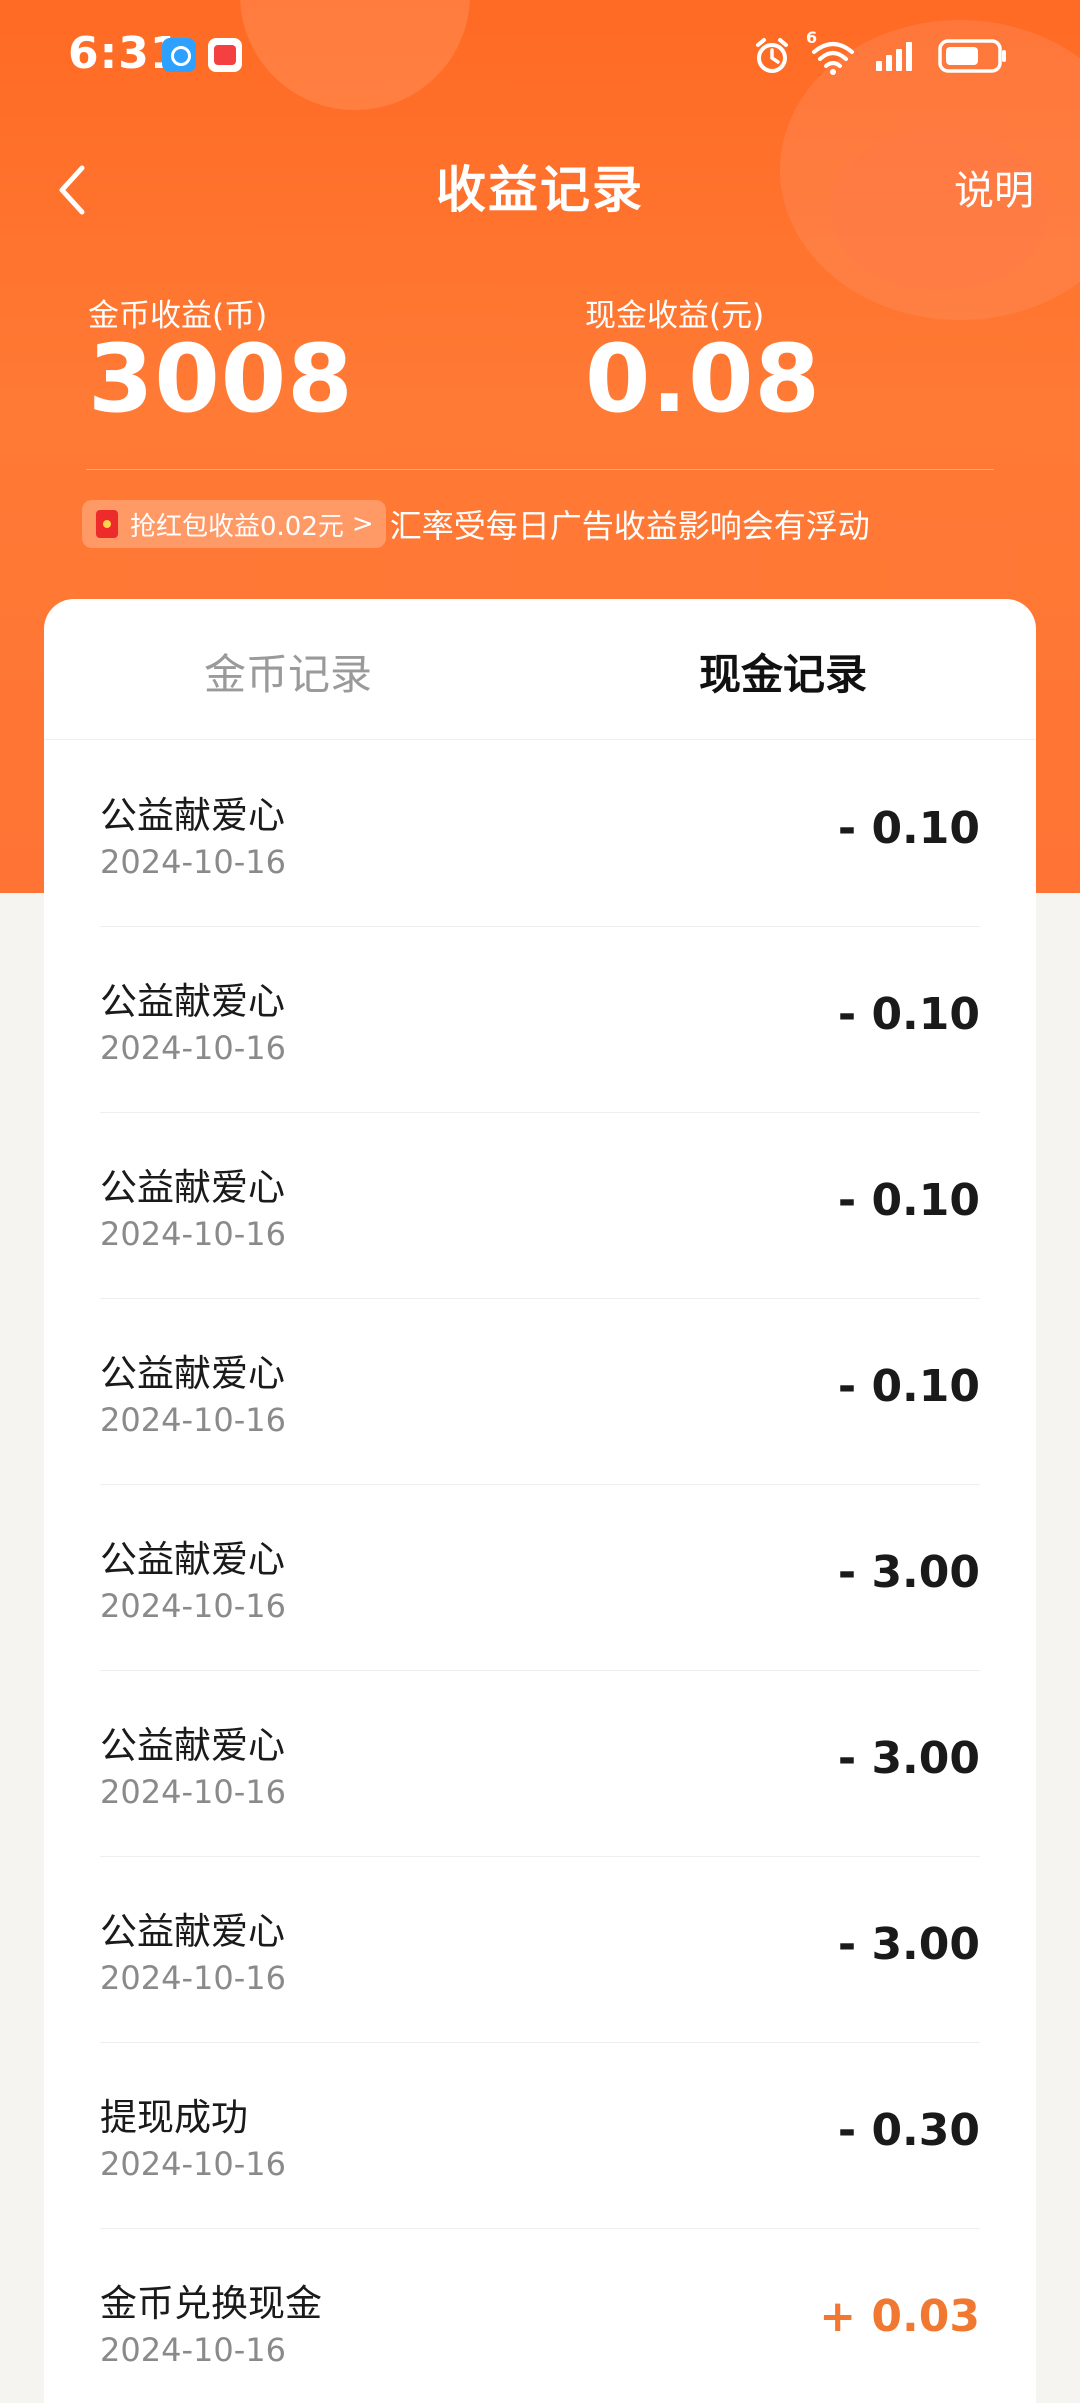  What do you see at coordinates (540, 469) in the screenshot?
I see `summary-divider` at bounding box center [540, 469].